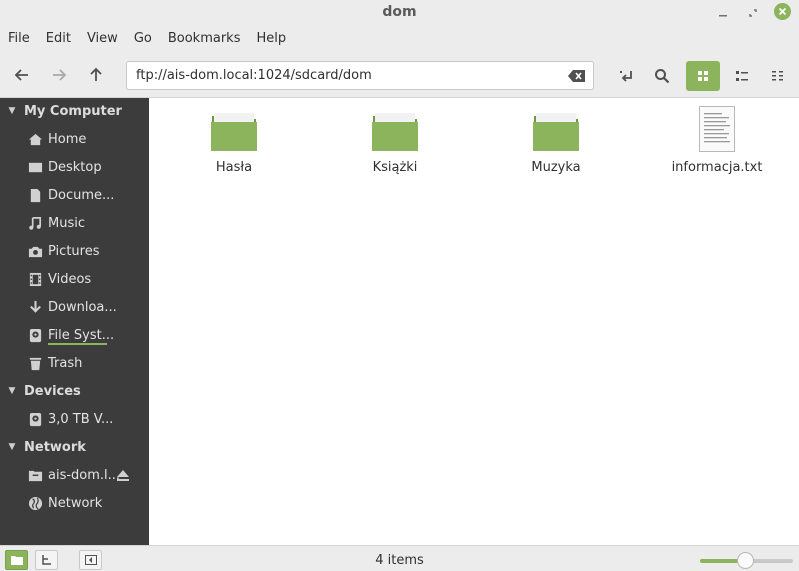 This screenshot has height=571, width=799. Describe the element at coordinates (74, 363) in the screenshot. I see `sidebar-item-trash: Trash` at that location.